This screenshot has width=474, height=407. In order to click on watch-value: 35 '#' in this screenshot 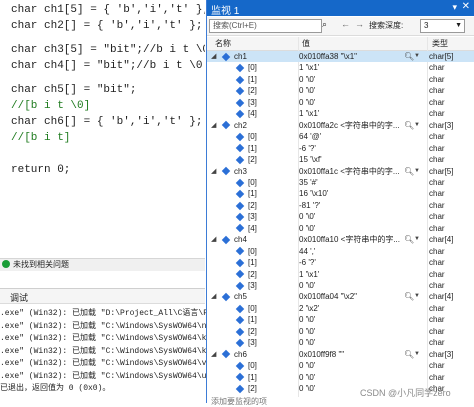, I will do `click(358, 182)`.